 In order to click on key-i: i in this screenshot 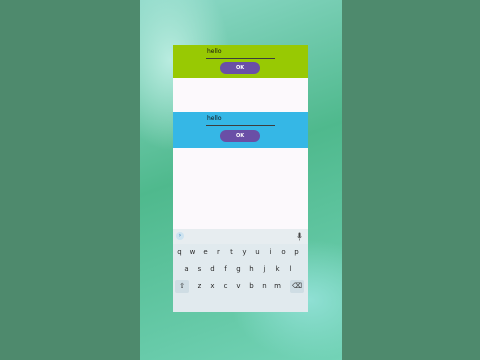, I will do `click(270, 252)`.